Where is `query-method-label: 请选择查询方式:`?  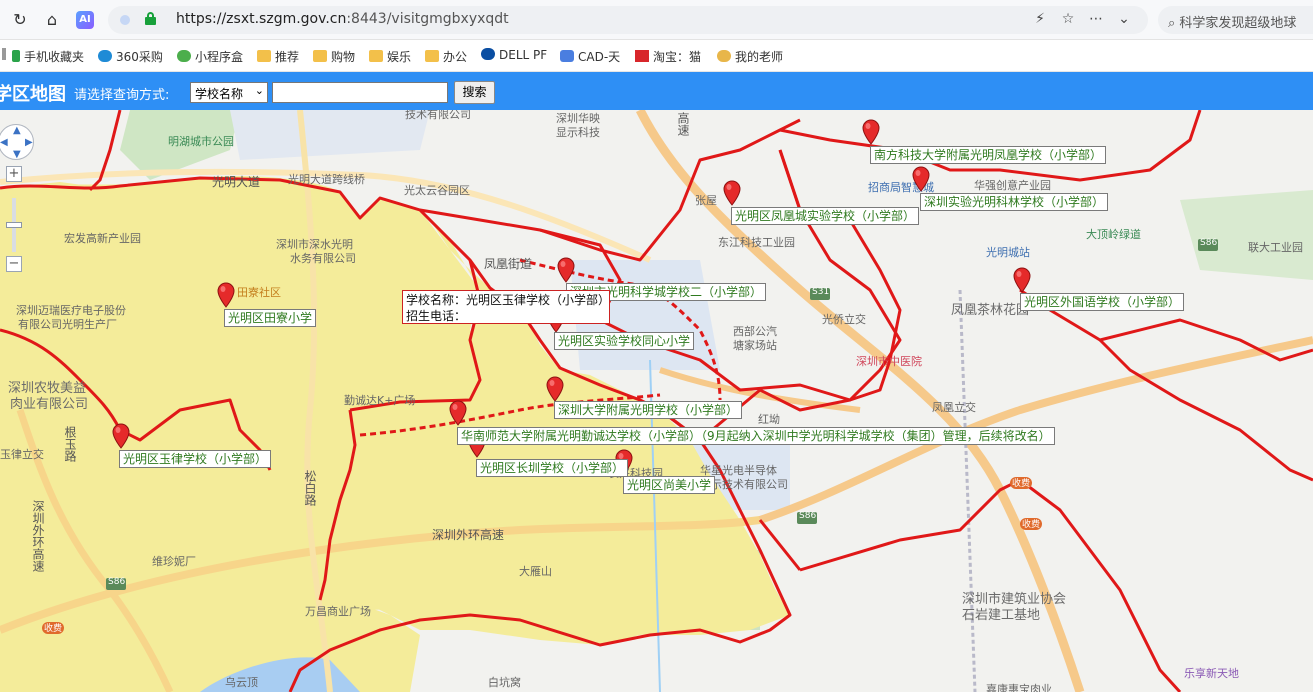 query-method-label: 请选择查询方式: is located at coordinates (122, 95).